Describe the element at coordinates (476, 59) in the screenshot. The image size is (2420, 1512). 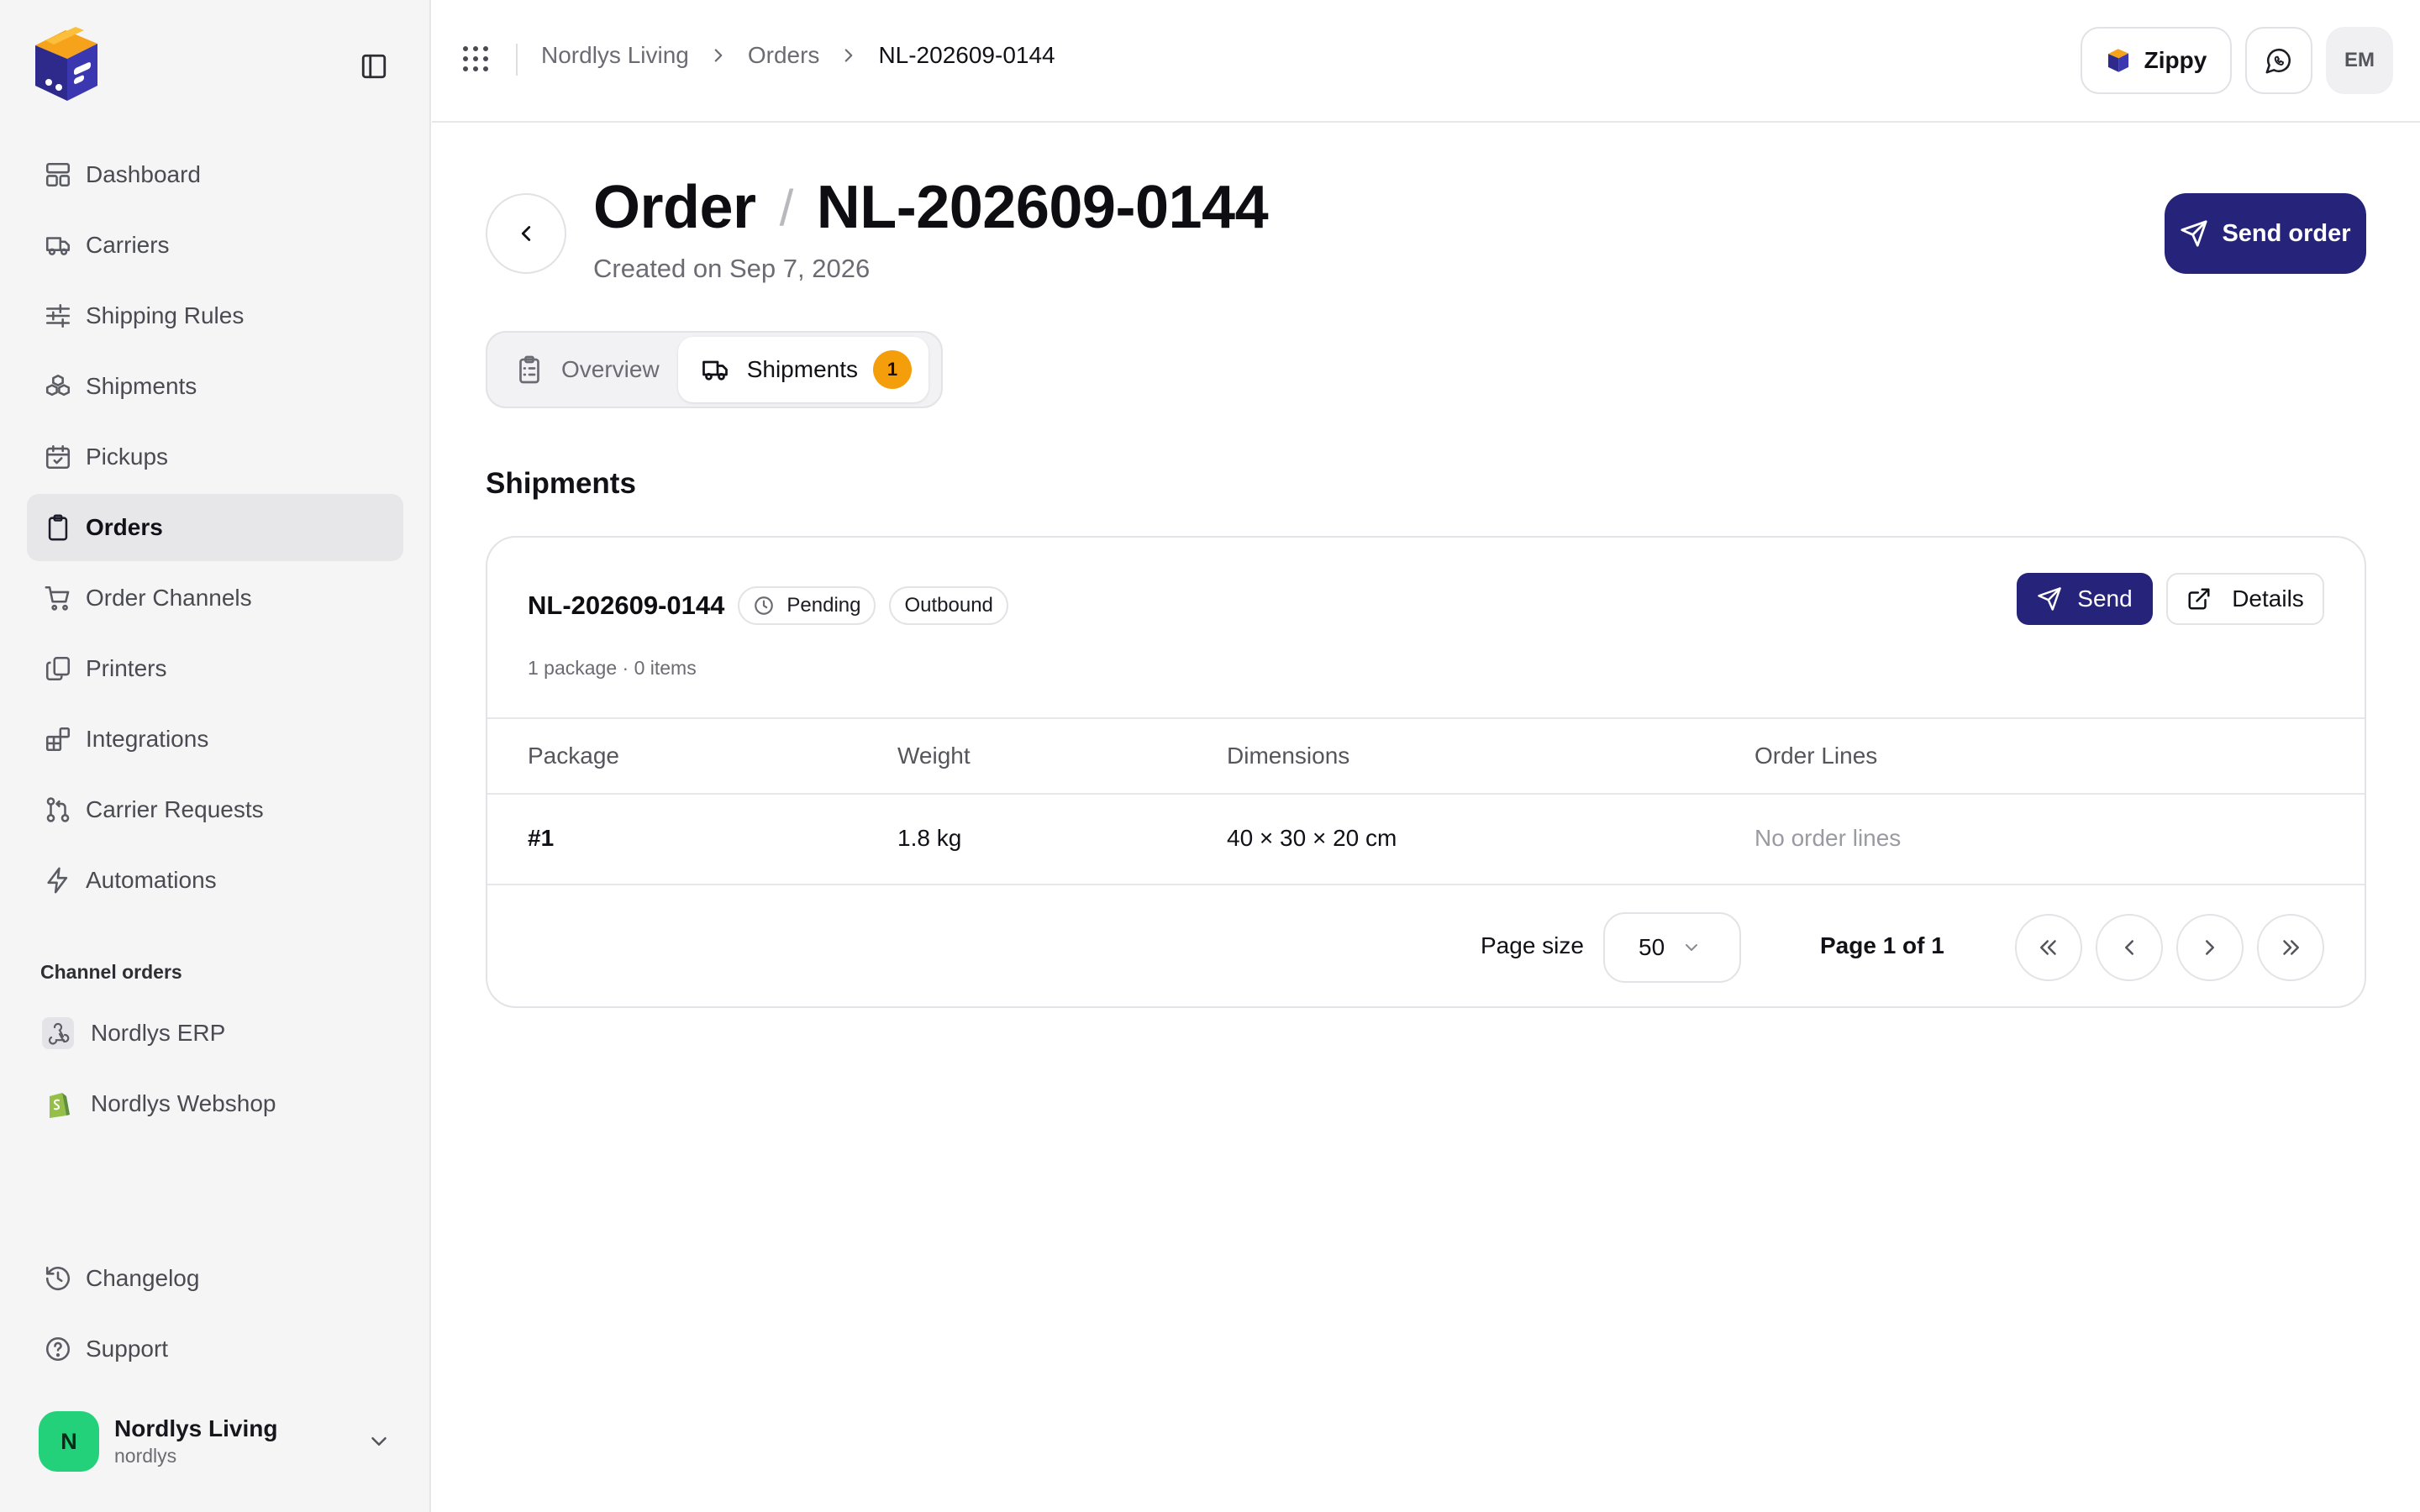
I see `apps-grid-icon` at that location.